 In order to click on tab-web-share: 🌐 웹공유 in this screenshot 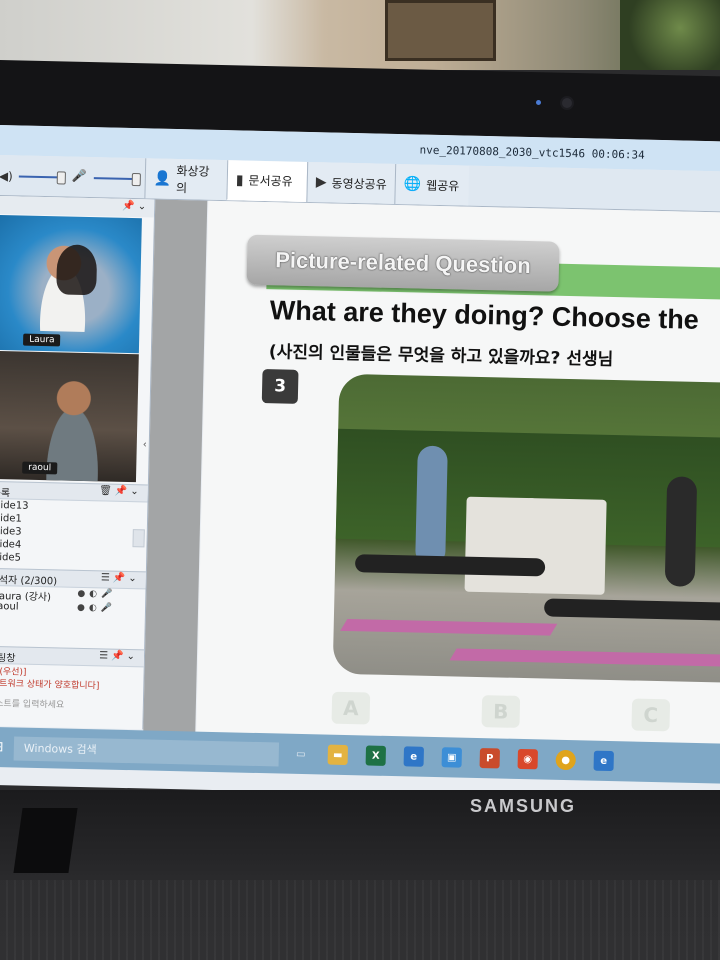, I will do `click(432, 184)`.